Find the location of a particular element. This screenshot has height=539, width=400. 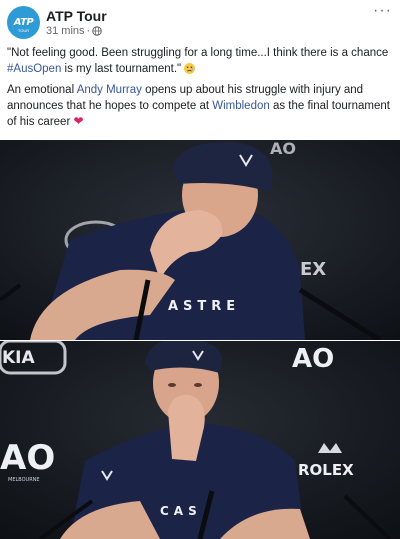

avatar-logo-text: ATP is located at coordinates (23, 22).